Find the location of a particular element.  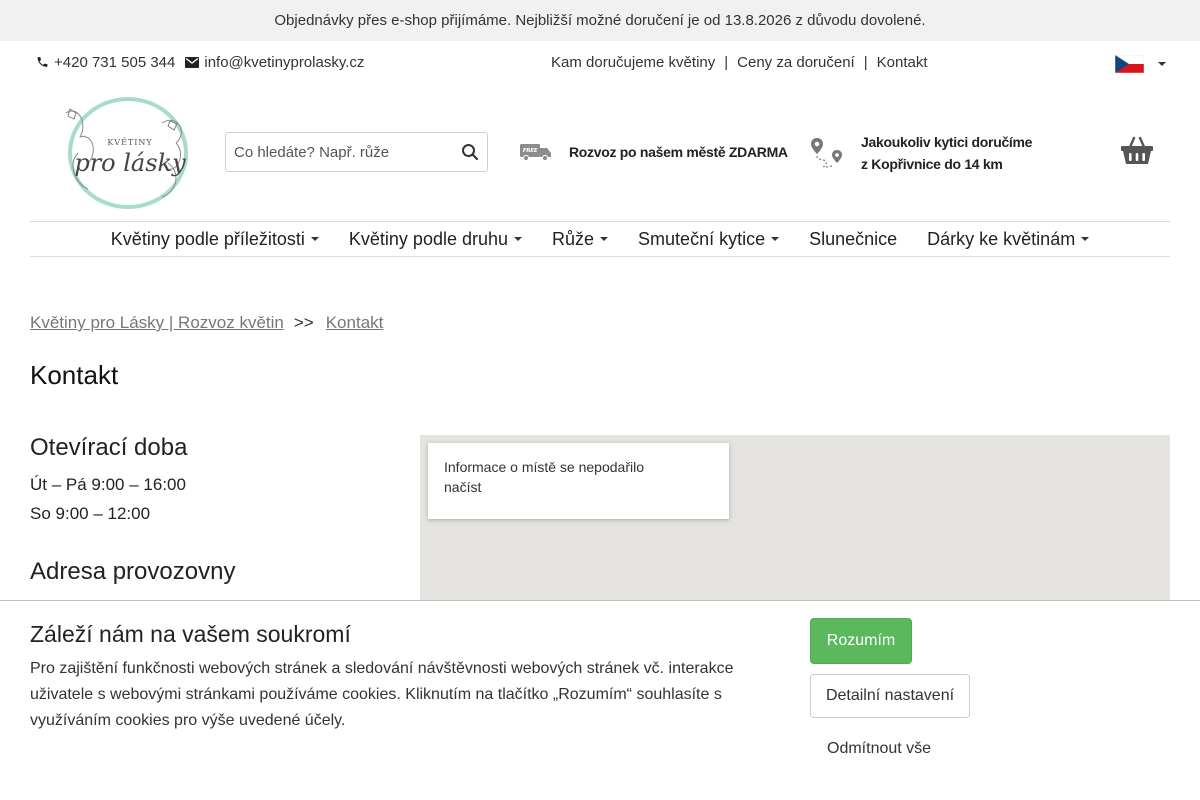

delivery-truck-icon: FREE is located at coordinates (535, 153).